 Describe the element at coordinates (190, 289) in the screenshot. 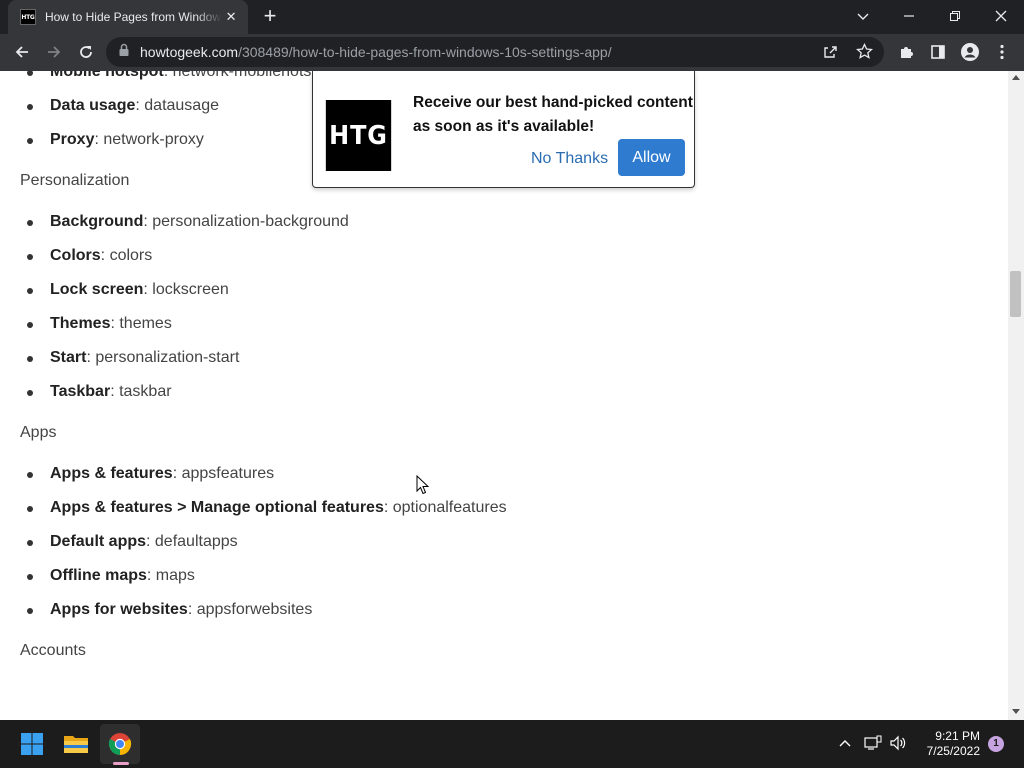

I see `item-value: lockscreen` at that location.